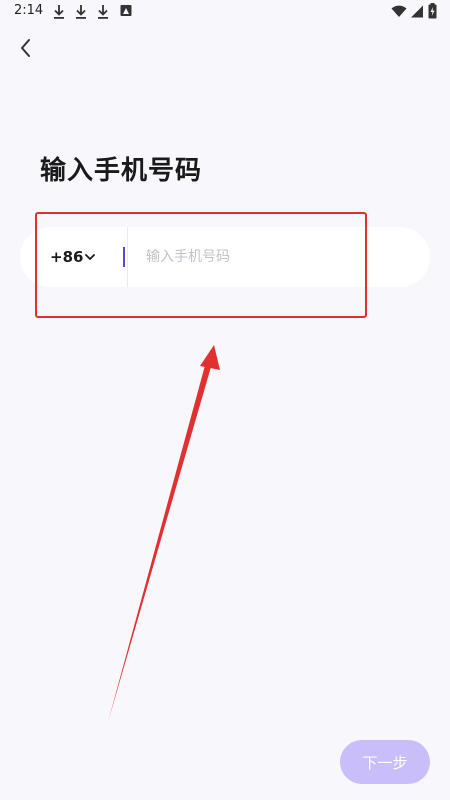 This screenshot has height=800, width=450. I want to click on chevron-left-icon, so click(26, 48).